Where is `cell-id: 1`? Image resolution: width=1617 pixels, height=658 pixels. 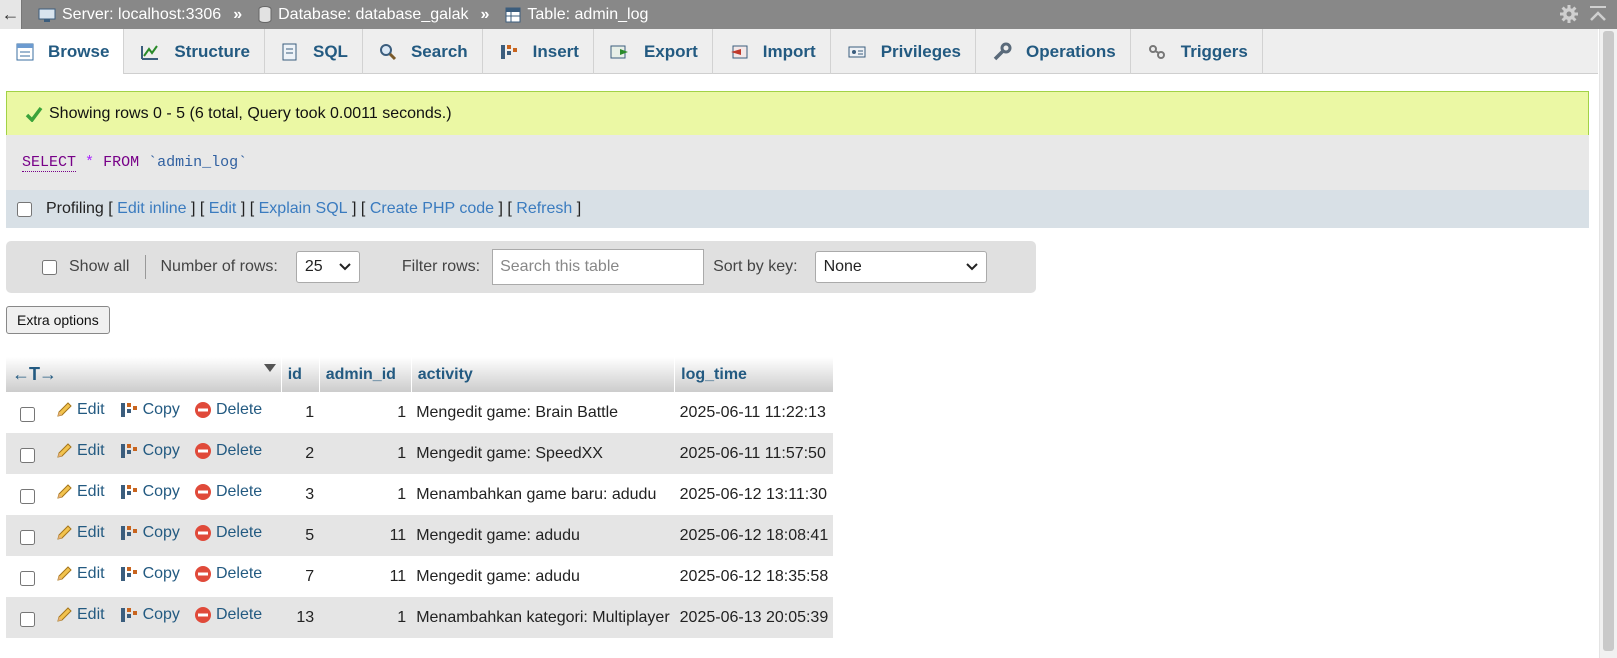
cell-id: 1 is located at coordinates (300, 412).